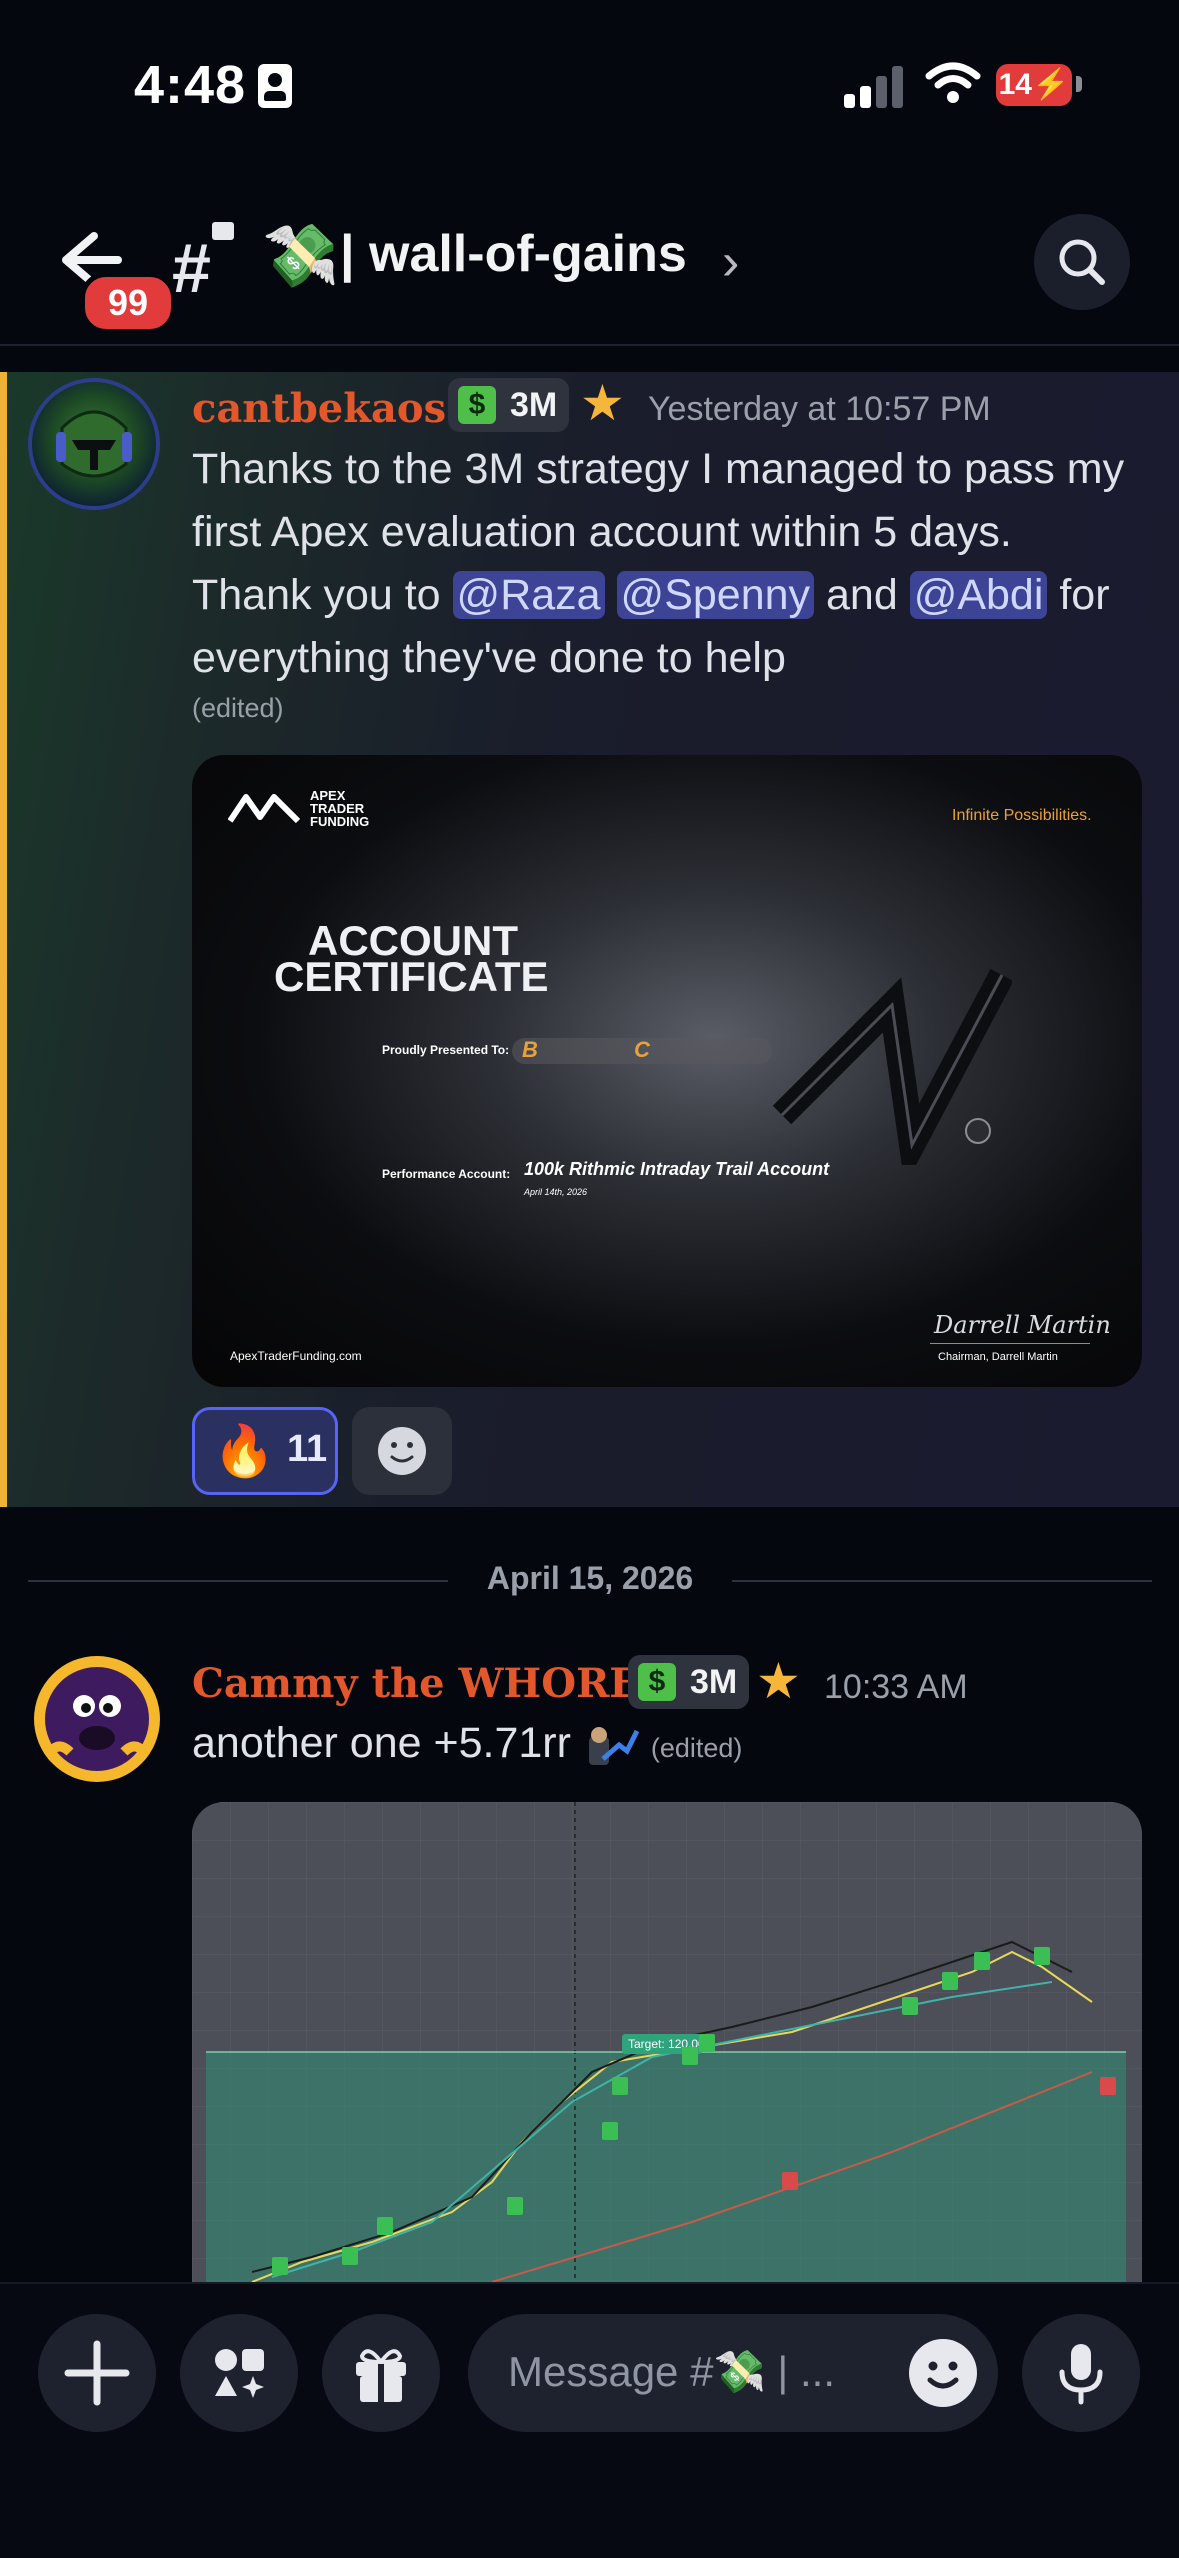  Describe the element at coordinates (513, 254) in the screenshot. I see `channel-title: | wall-of-gains` at that location.